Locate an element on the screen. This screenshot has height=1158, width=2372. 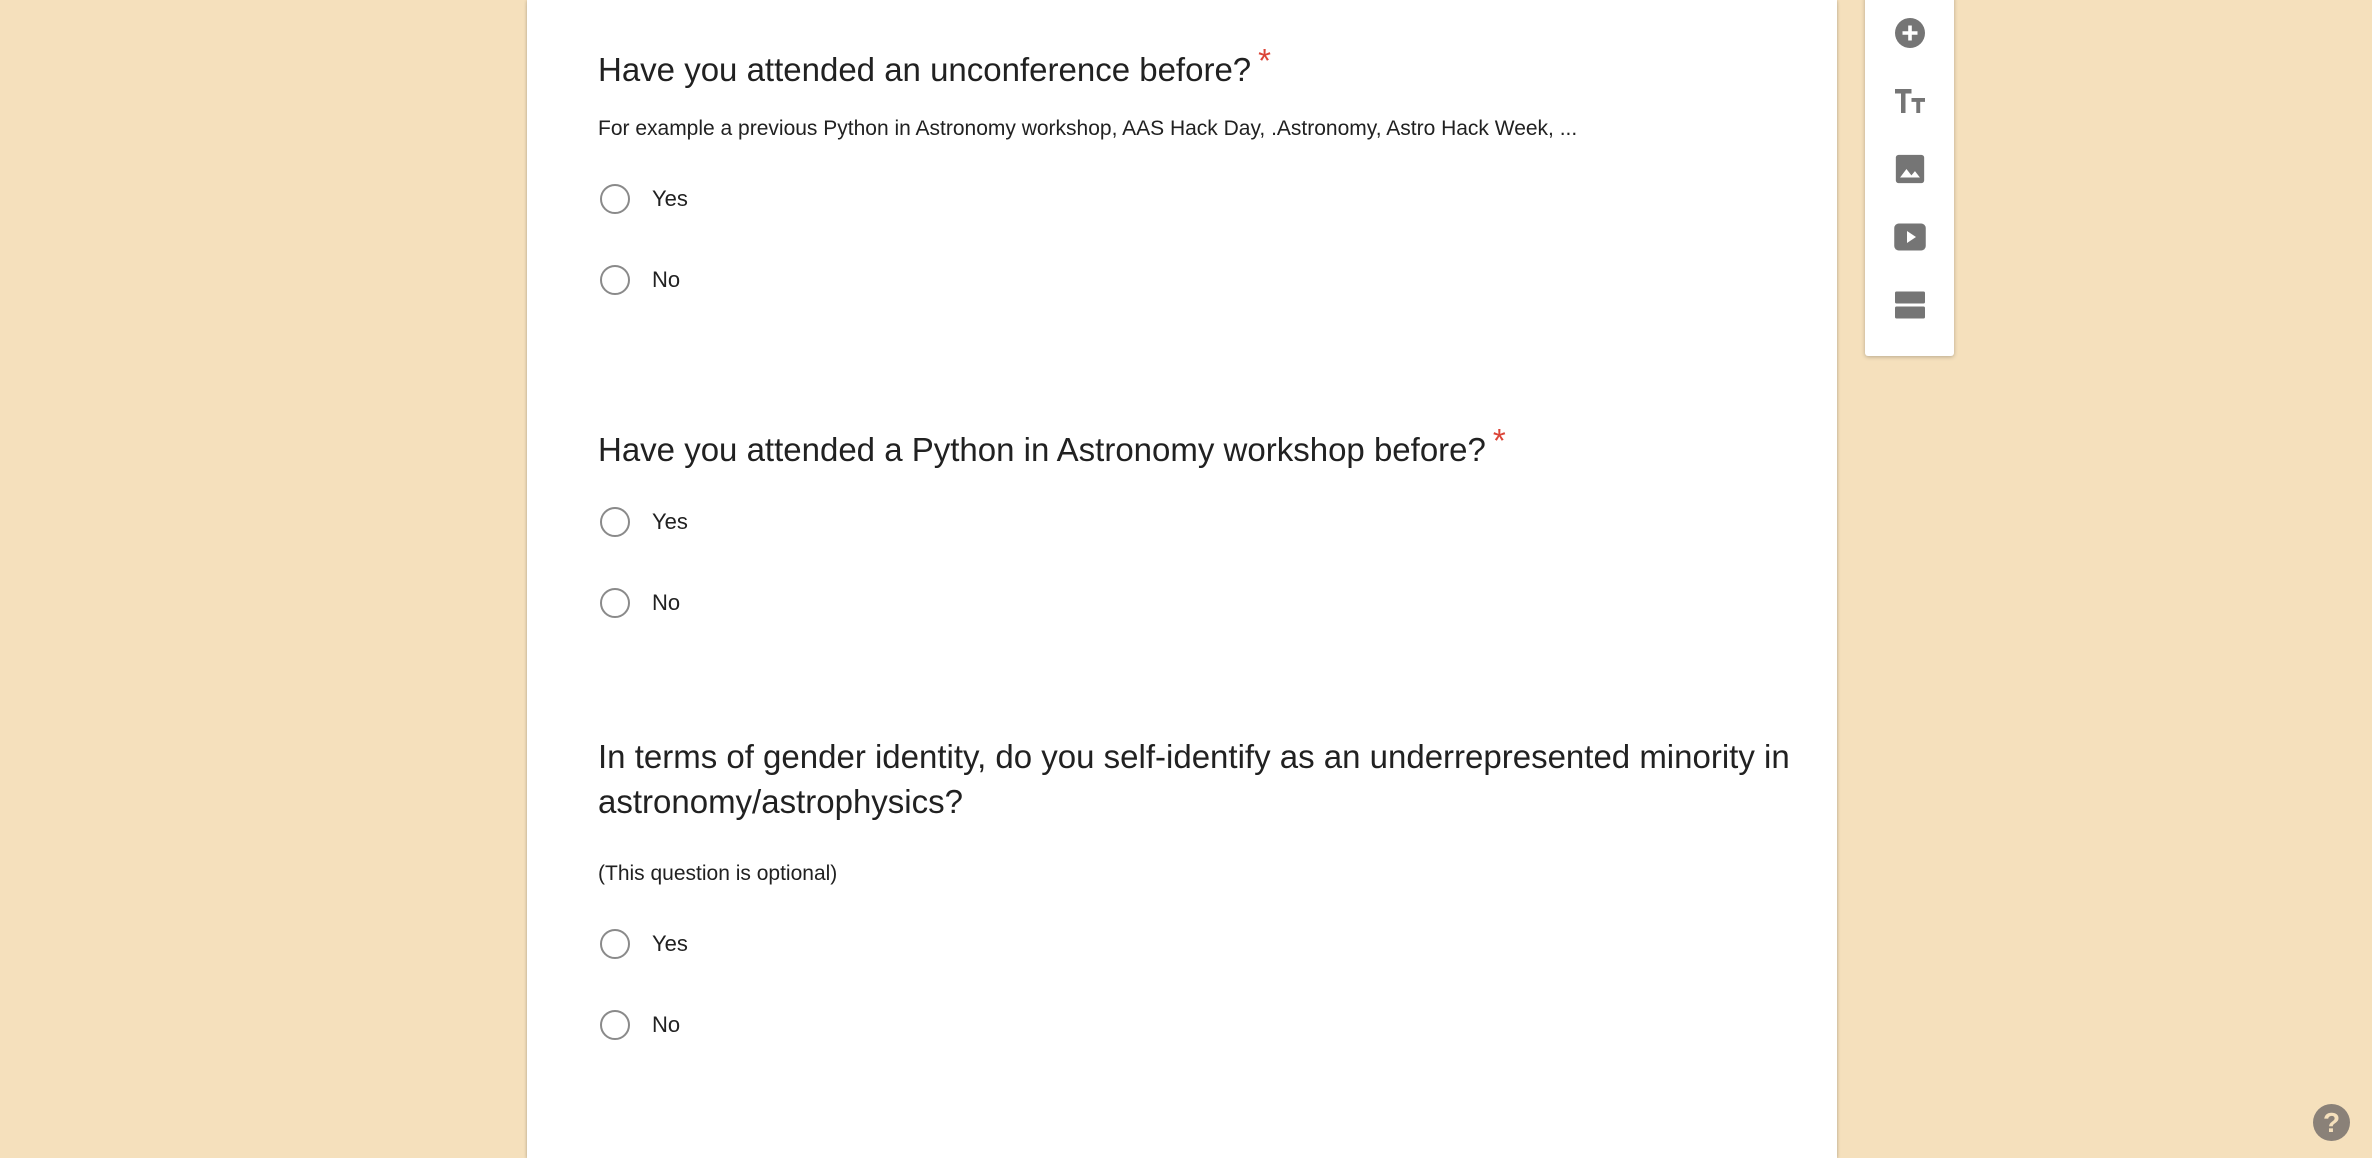
add-question-button is located at coordinates (1909, 35).